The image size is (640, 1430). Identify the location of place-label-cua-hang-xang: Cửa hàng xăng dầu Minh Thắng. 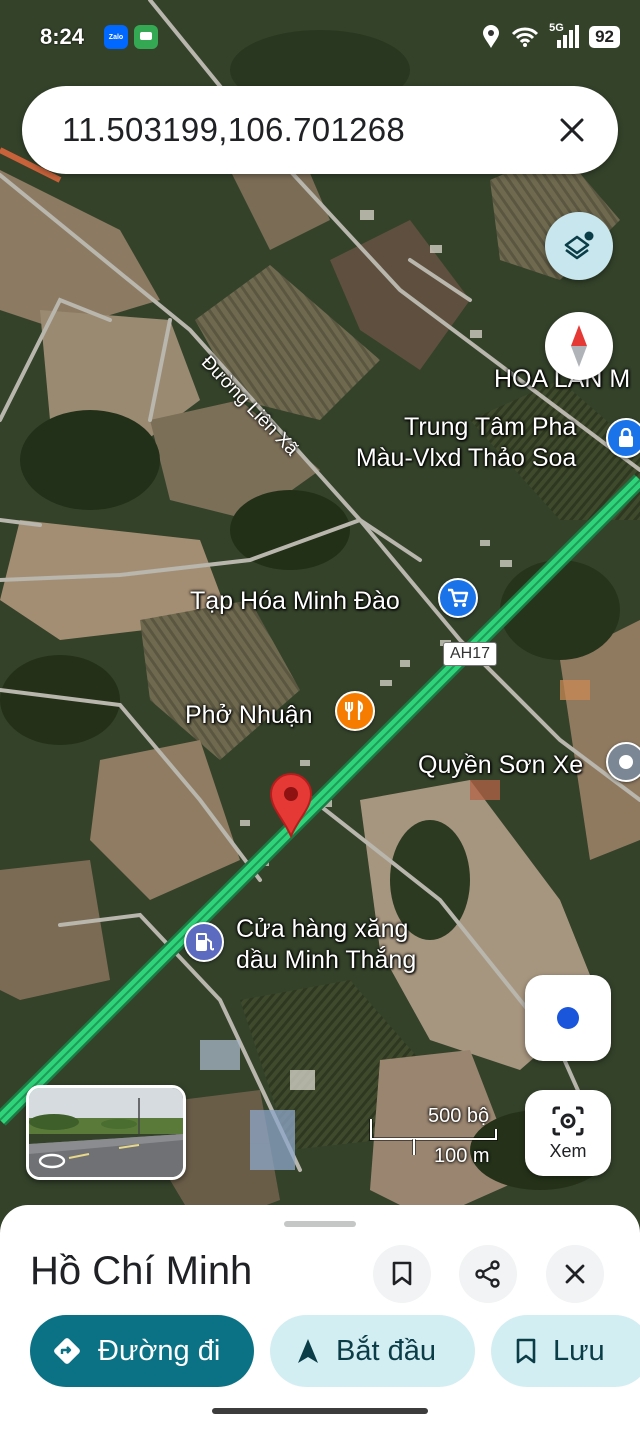
(326, 945).